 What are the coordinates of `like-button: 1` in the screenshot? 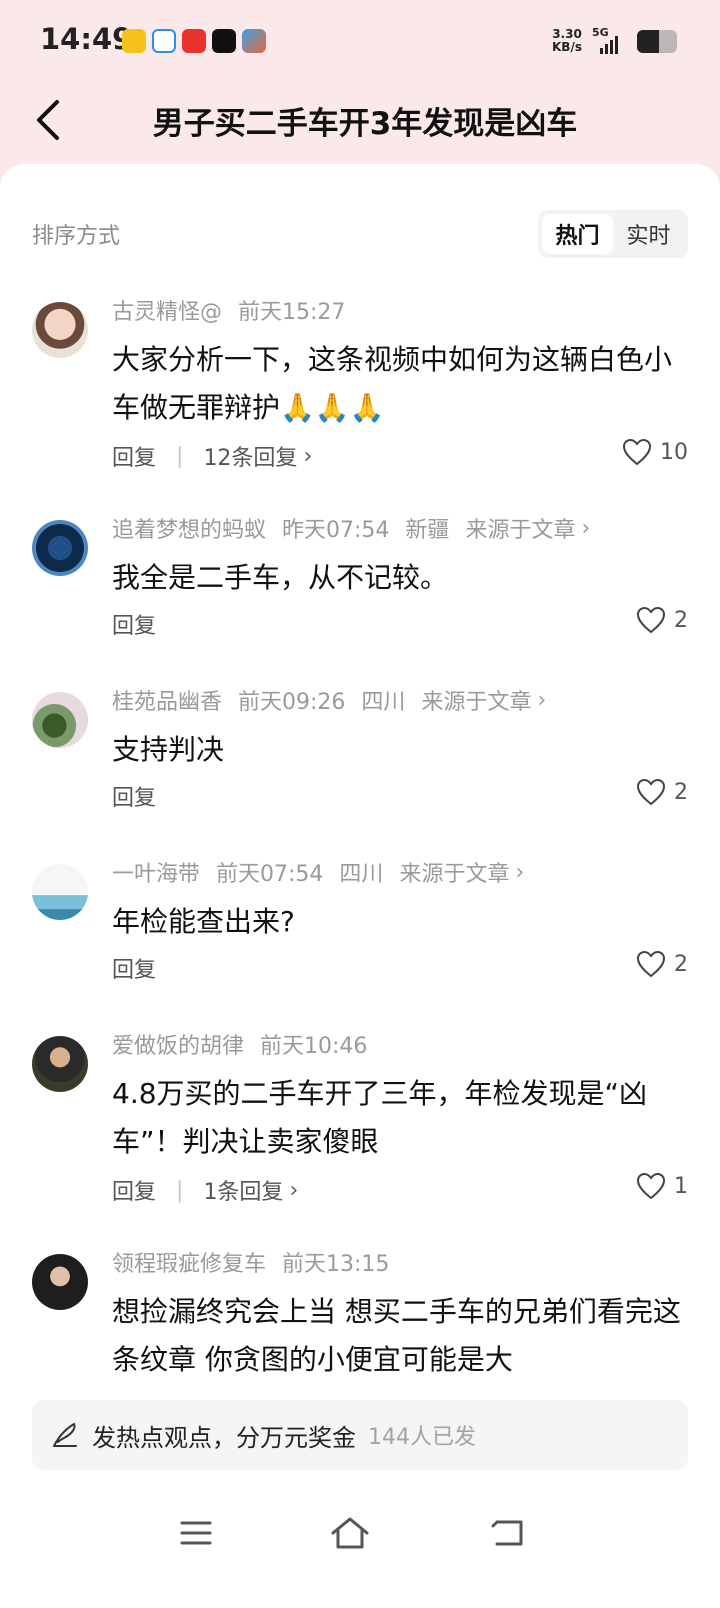 It's located at (662, 1186).